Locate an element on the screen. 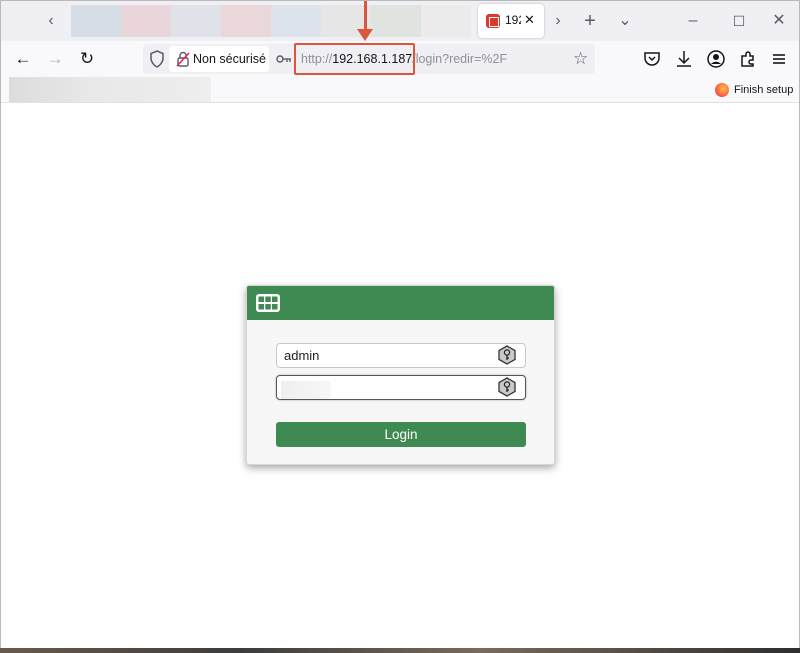 This screenshot has width=800, height=653. back-button: ← is located at coordinates (23, 59).